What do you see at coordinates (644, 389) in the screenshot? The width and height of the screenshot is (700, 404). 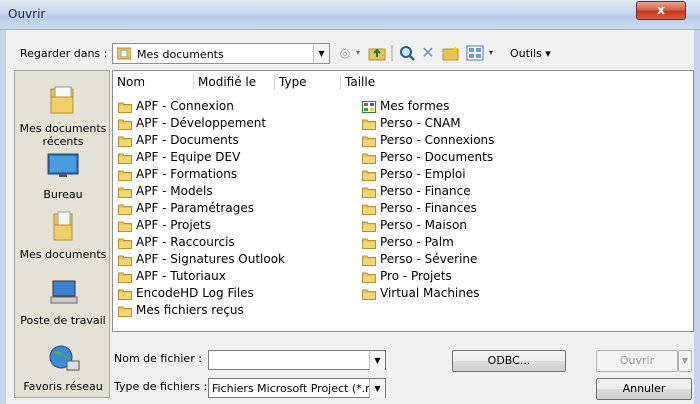 I see `cancel-button: Annuler` at bounding box center [644, 389].